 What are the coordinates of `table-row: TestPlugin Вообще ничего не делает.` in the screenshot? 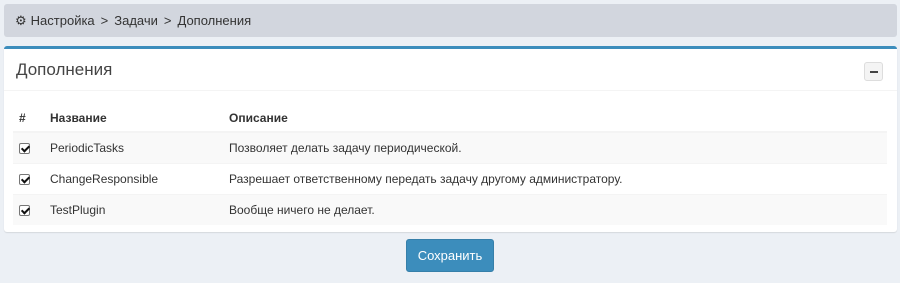 It's located at (450, 209).